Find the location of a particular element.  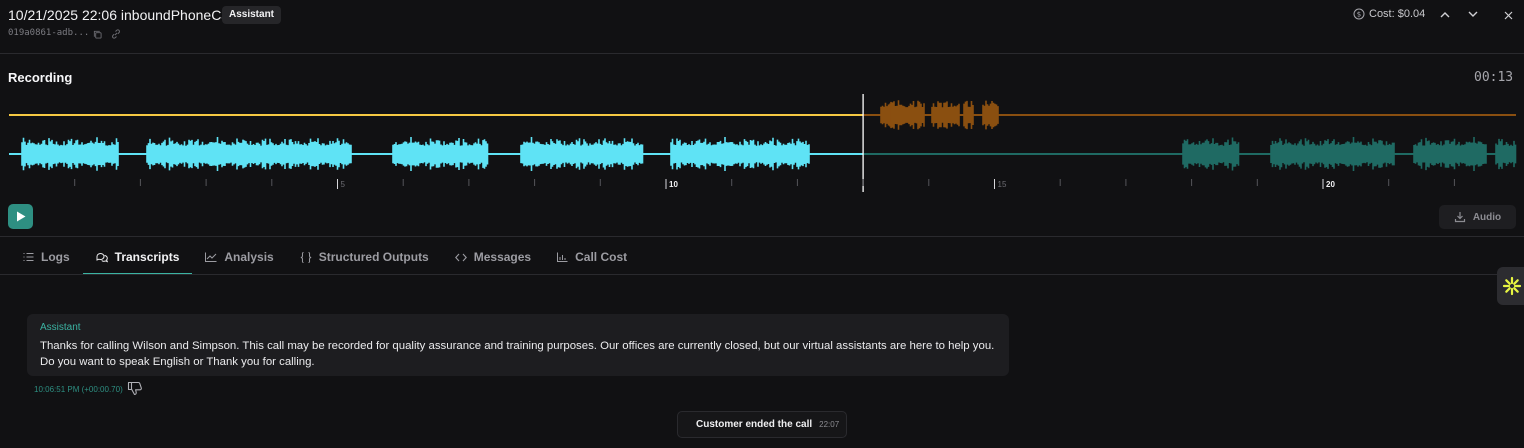

tab-transcripts: Transcripts is located at coordinates (137, 257).